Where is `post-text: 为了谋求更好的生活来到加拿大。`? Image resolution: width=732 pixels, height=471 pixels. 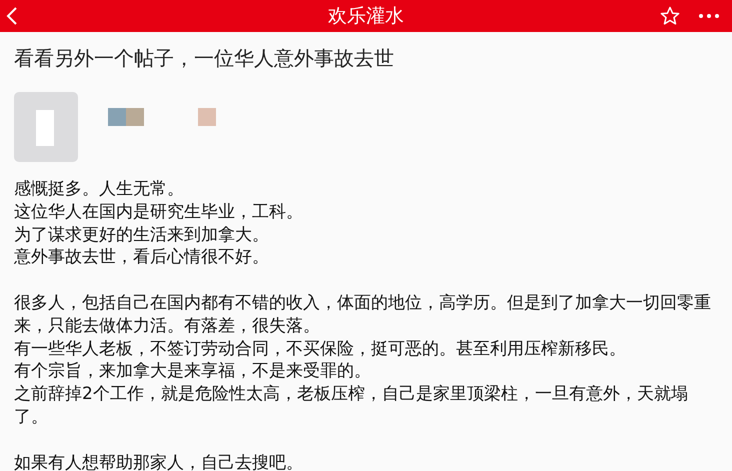
post-text: 为了谋求更好的生活来到加拿大。 is located at coordinates (142, 235).